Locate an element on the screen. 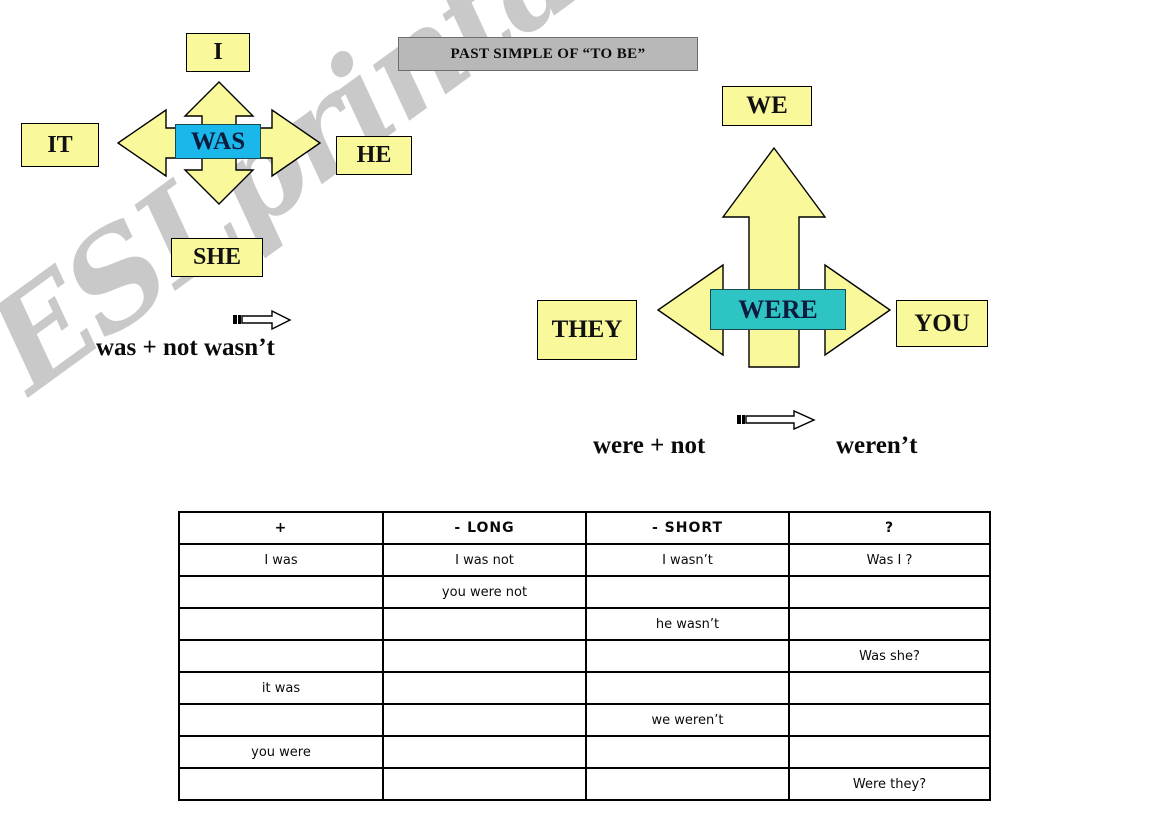 Image resolution: width=1169 pixels, height=821 pixels. pronoun-box-he: HE is located at coordinates (374, 155).